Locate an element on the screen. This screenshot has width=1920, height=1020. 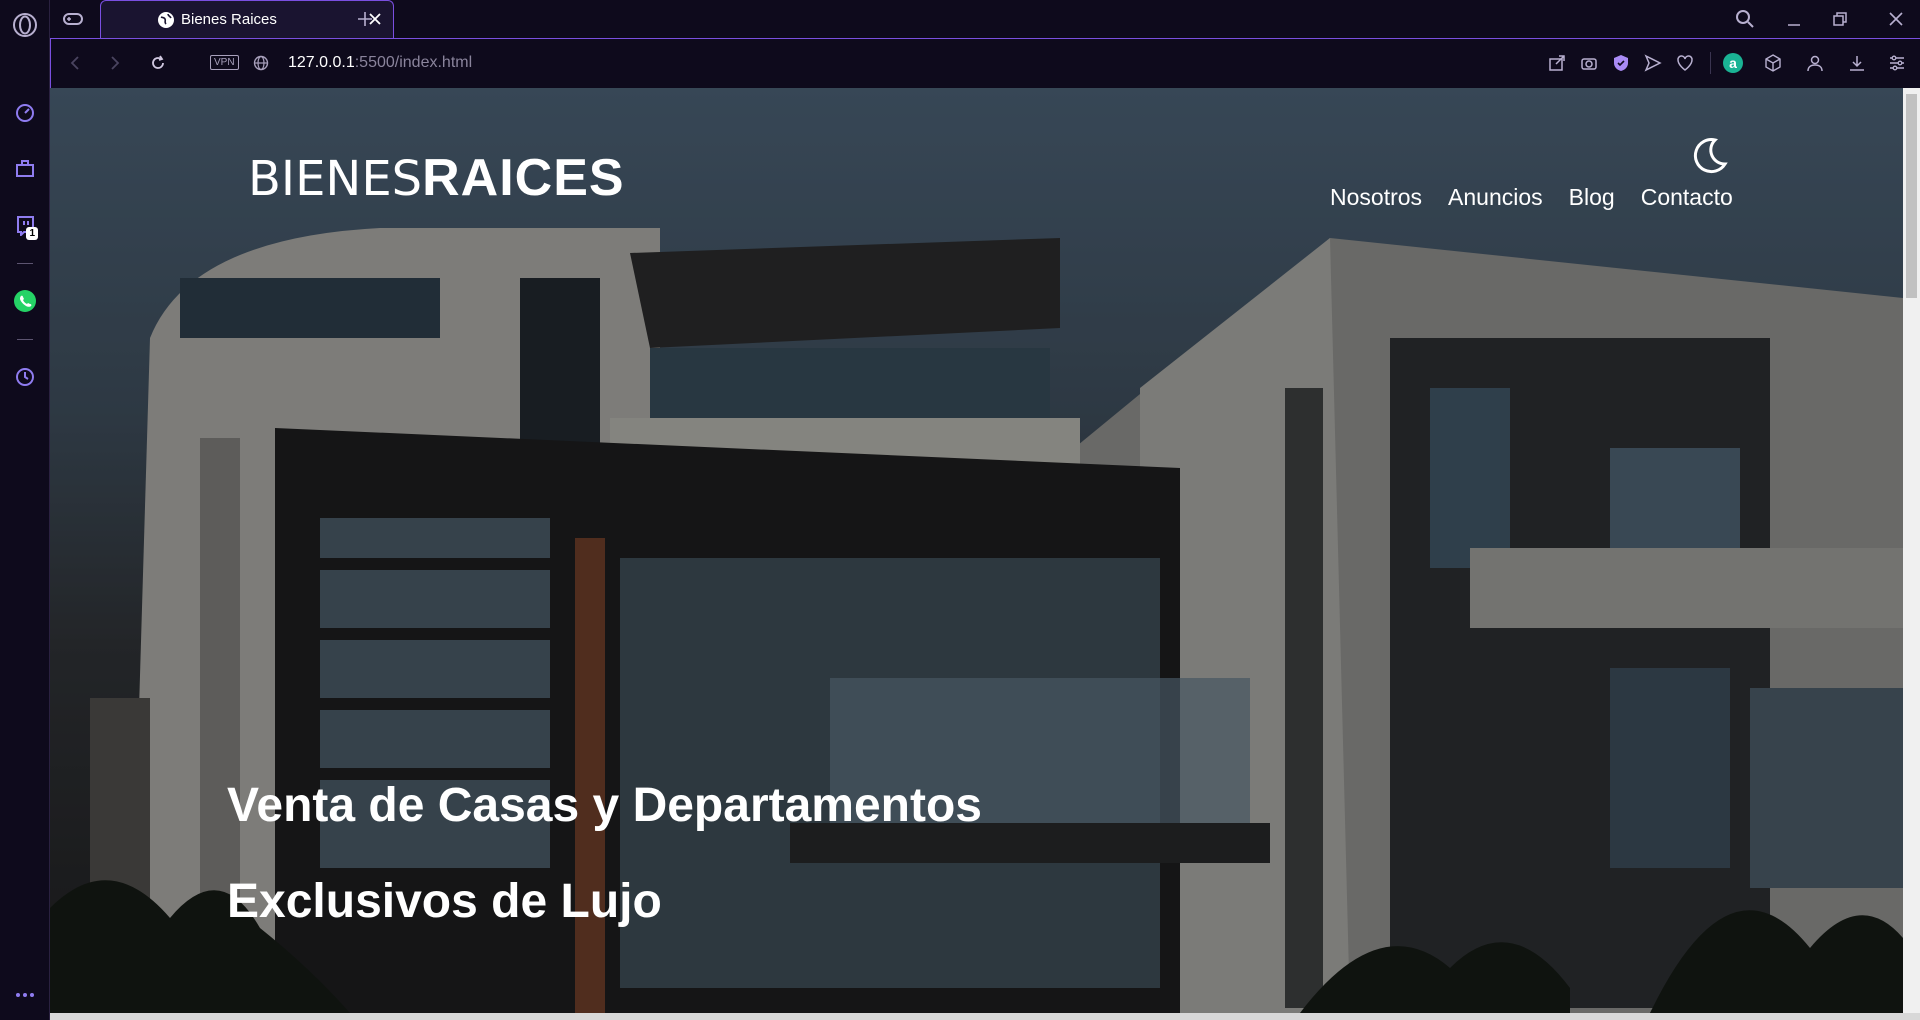
easy-setup-icon is located at coordinates (1897, 63).